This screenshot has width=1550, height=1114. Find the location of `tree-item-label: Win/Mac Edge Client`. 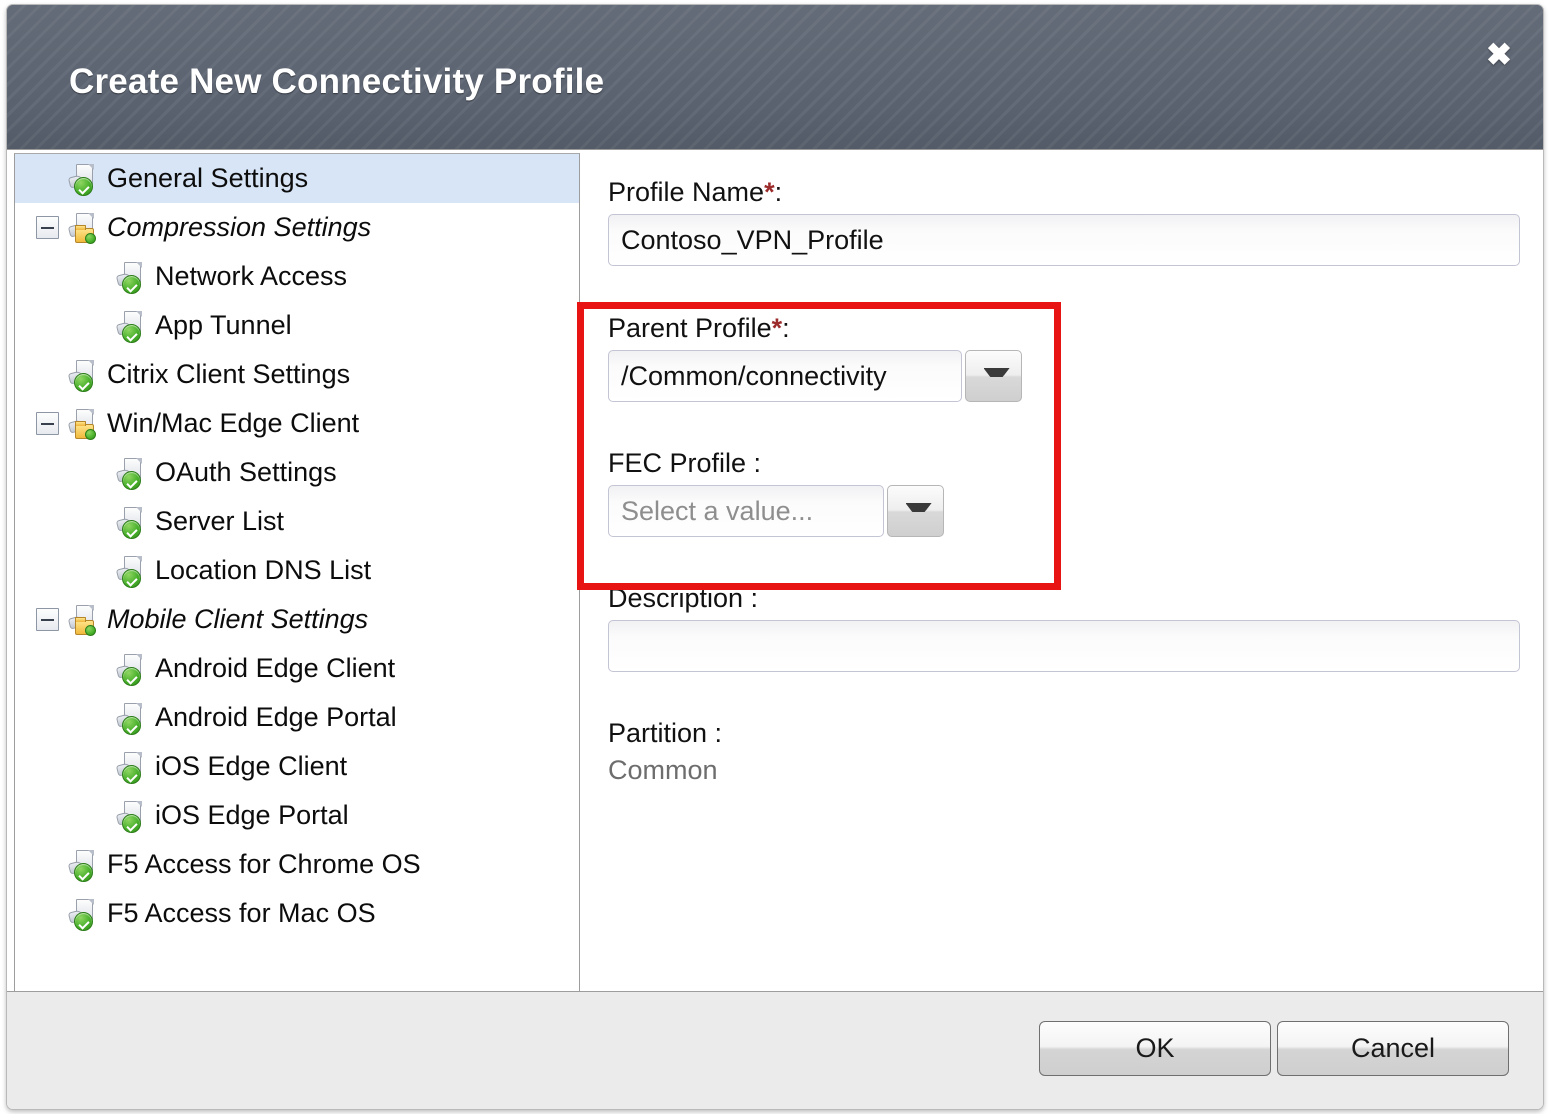

tree-item-label: Win/Mac Edge Client is located at coordinates (233, 423).